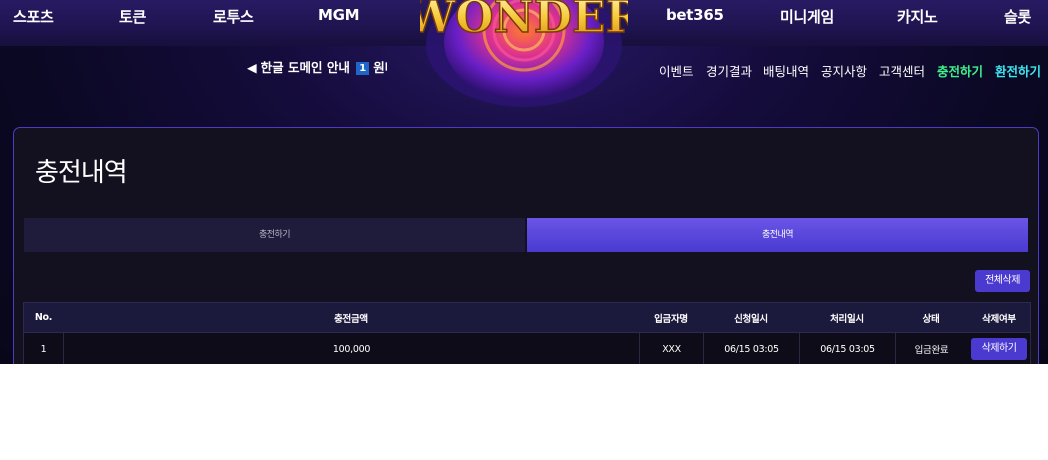 The image size is (1048, 460). What do you see at coordinates (999, 319) in the screenshot?
I see `header-delete: 삭제여부` at bounding box center [999, 319].